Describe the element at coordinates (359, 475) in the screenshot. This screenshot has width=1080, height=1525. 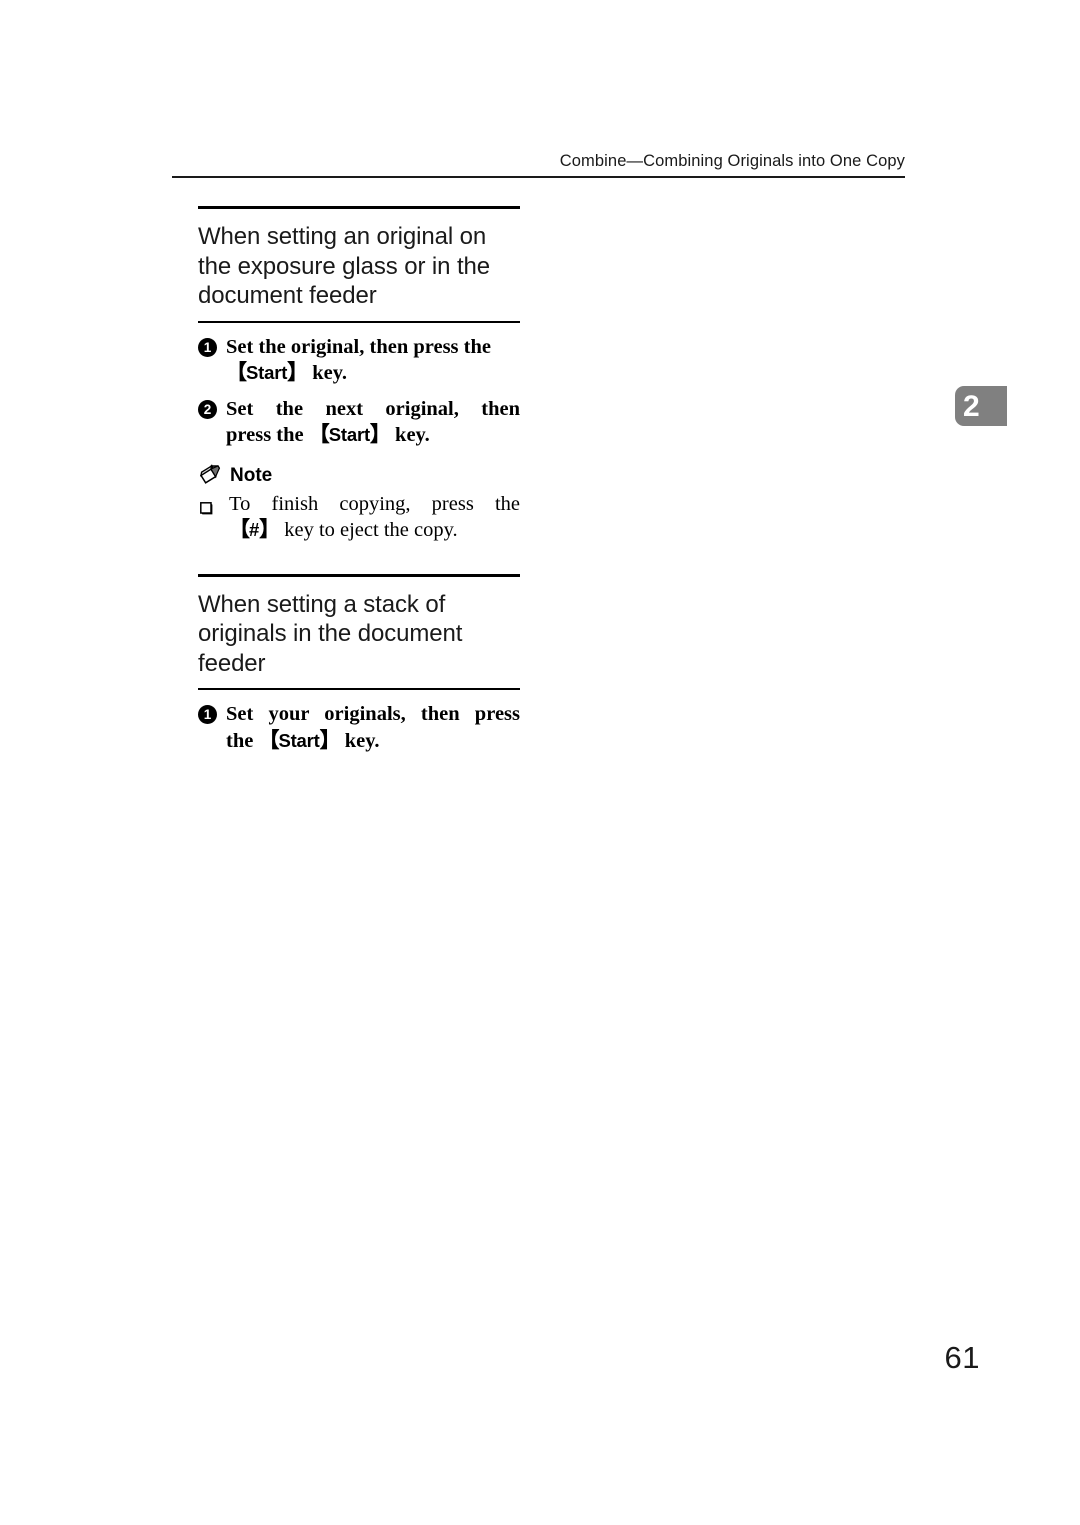
I see `note-title: Note` at that location.